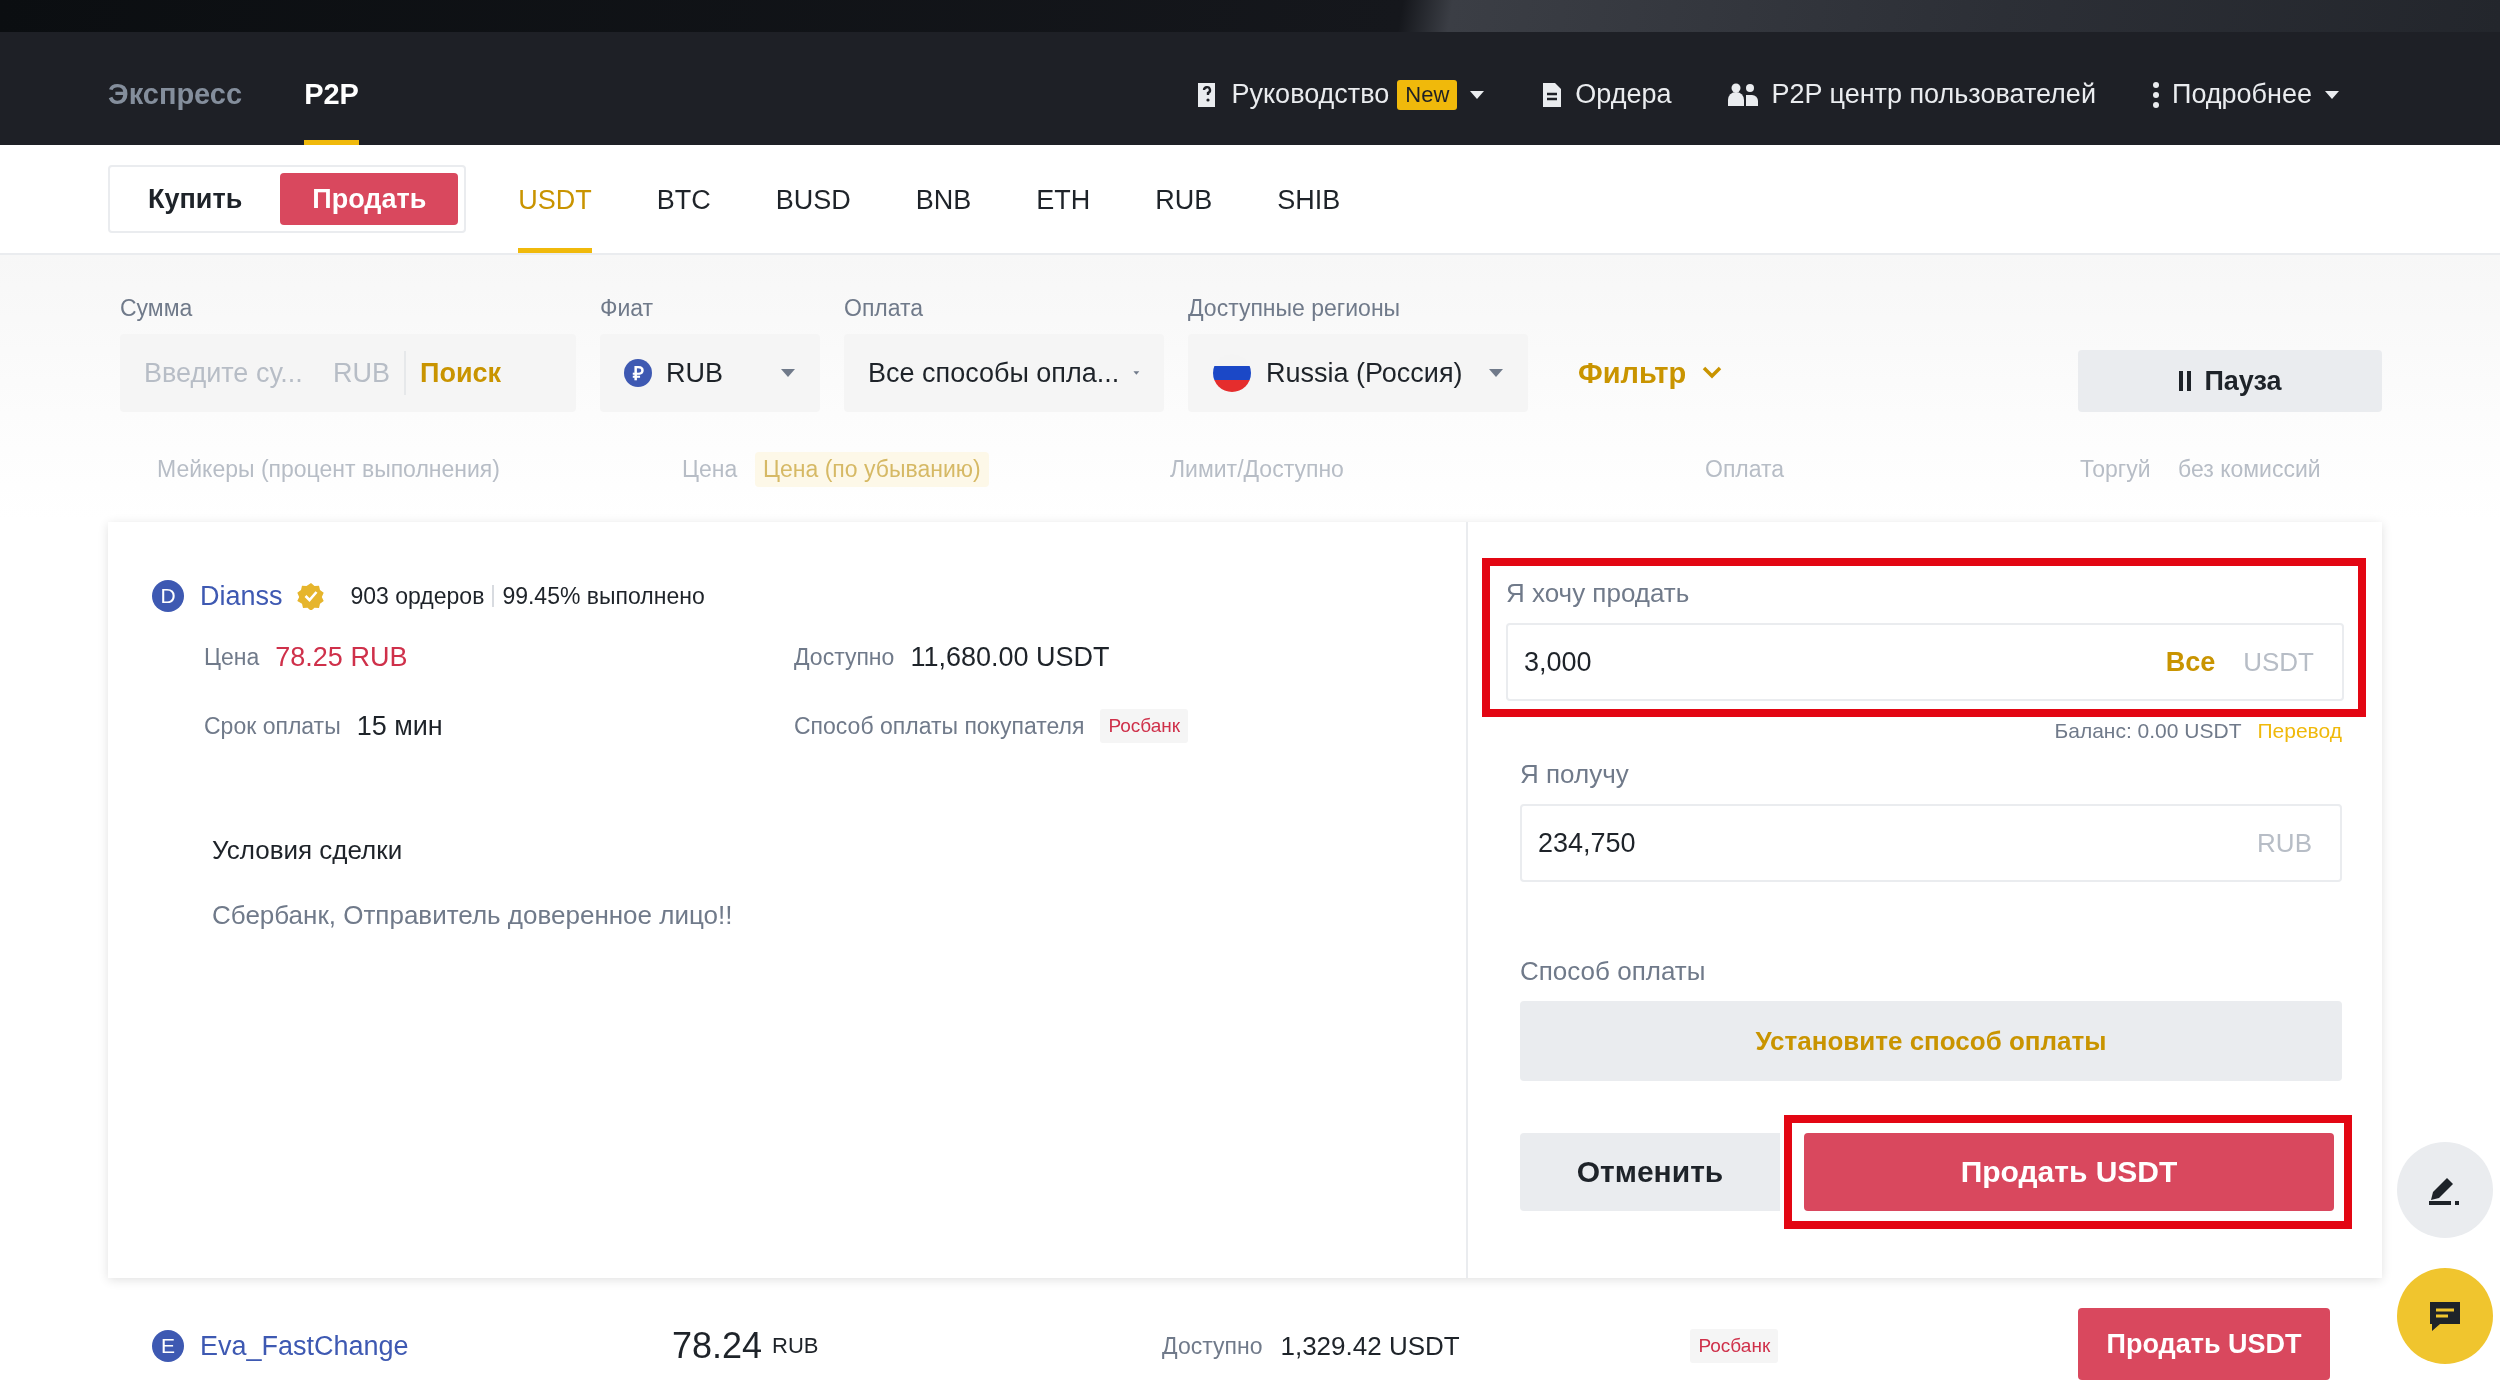 The height and width of the screenshot is (1380, 2500). I want to click on field-label: Оплата, so click(884, 308).